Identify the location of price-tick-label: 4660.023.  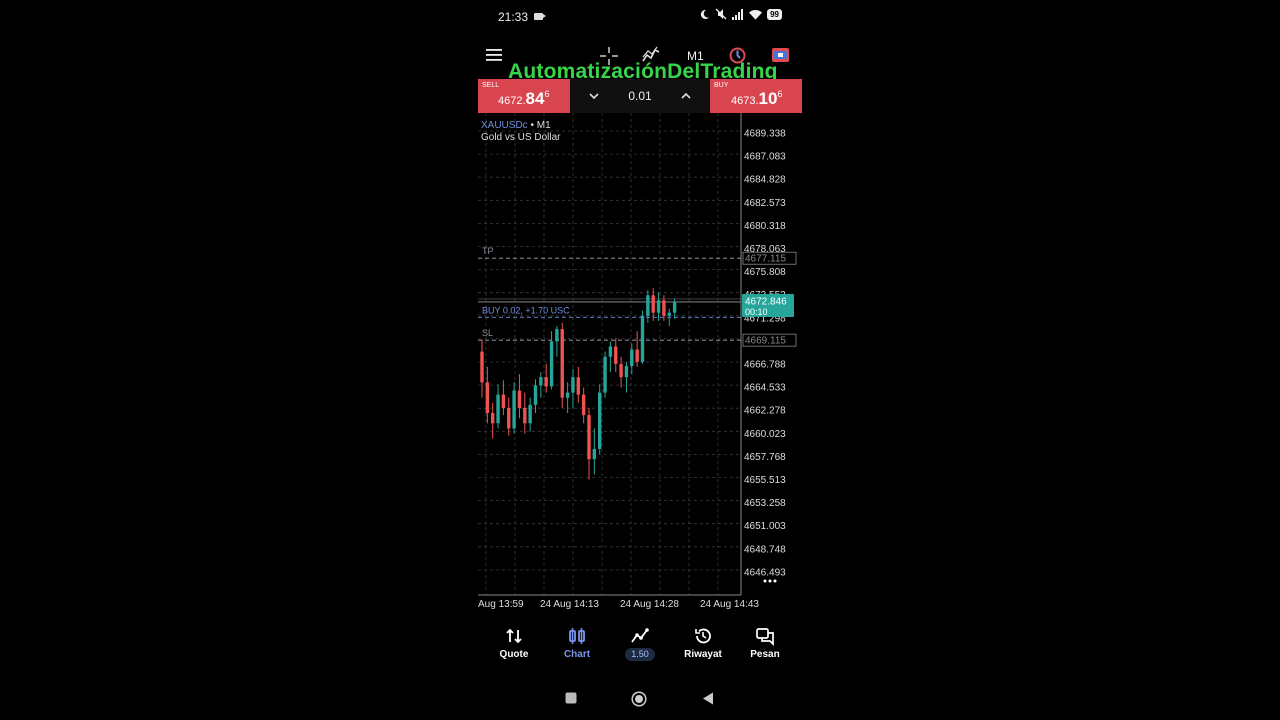
(765, 434).